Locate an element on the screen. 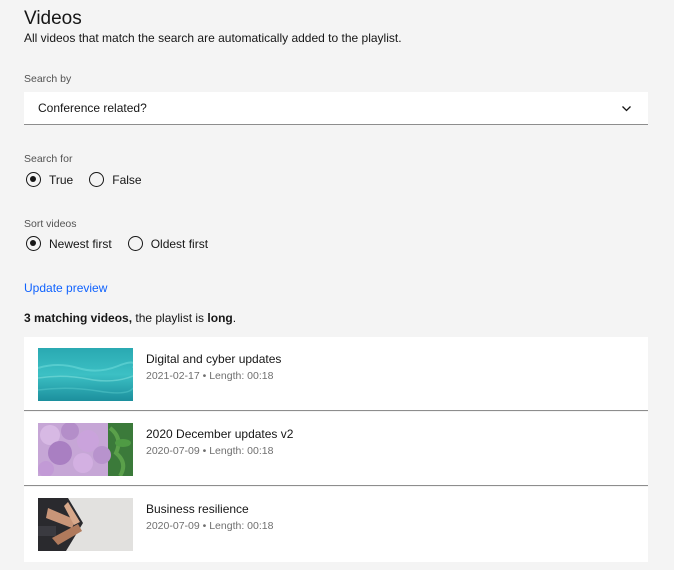  video-thumbnail-water is located at coordinates (85, 374).